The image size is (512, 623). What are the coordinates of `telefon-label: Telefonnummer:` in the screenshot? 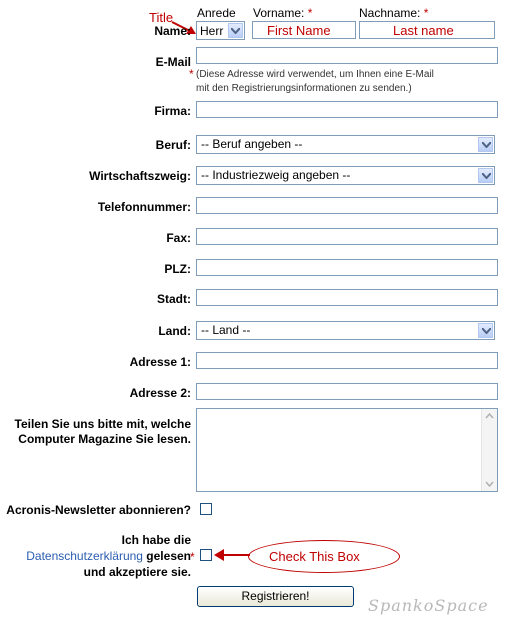 It's located at (144, 207).